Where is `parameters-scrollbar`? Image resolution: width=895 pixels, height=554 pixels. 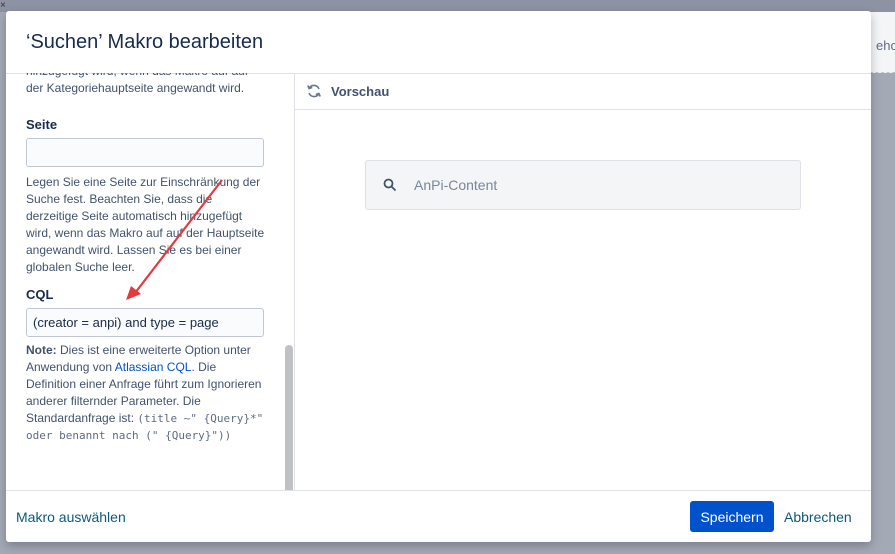 parameters-scrollbar is located at coordinates (289, 417).